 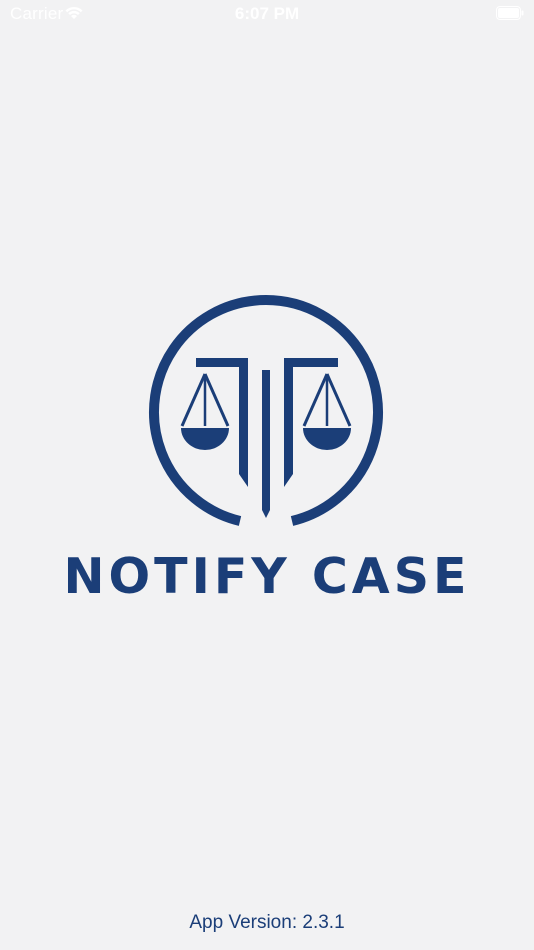 What do you see at coordinates (267, 922) in the screenshot?
I see `app-version-label: App Version: 2.3.1` at bounding box center [267, 922].